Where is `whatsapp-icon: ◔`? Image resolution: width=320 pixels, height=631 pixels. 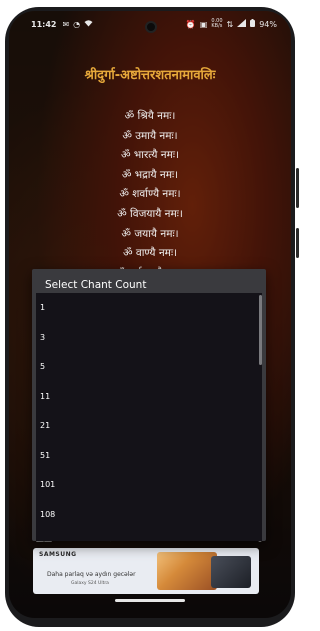
whatsapp-icon: ◔ is located at coordinates (77, 24).